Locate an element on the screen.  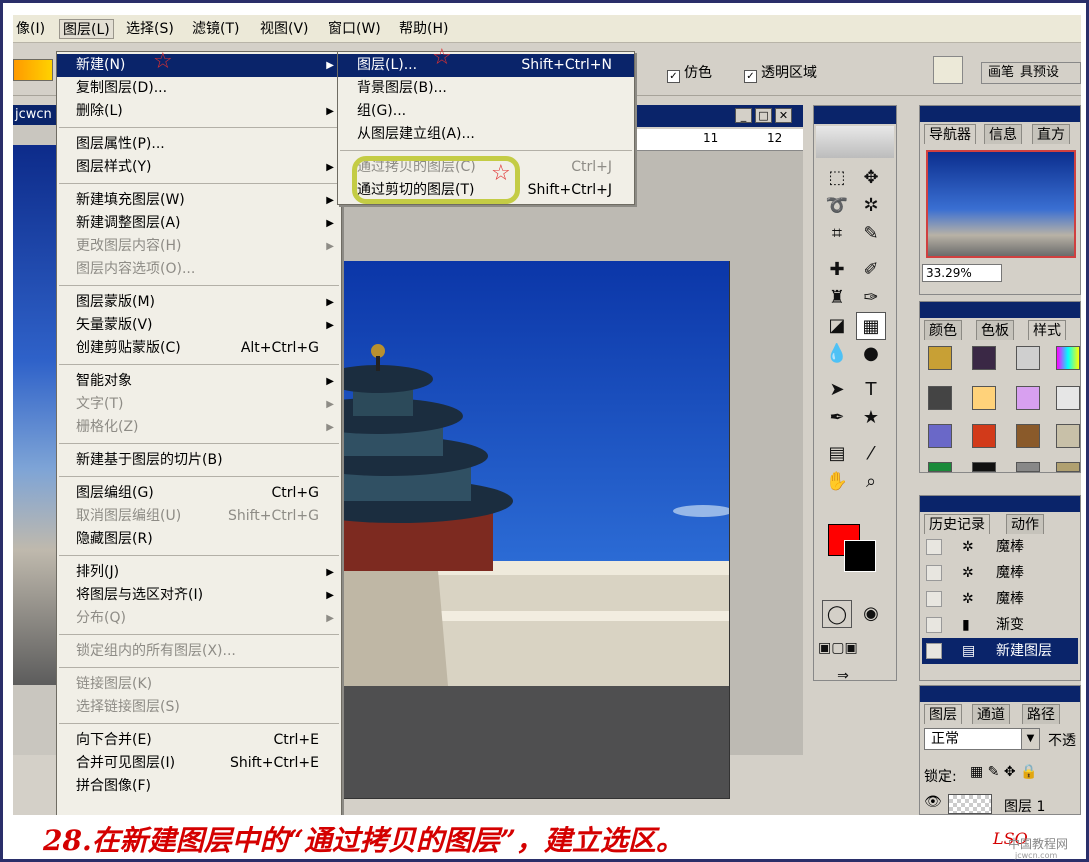
menu-item: 向下合并(E) Ctrl+E is located at coordinates (199, 740).